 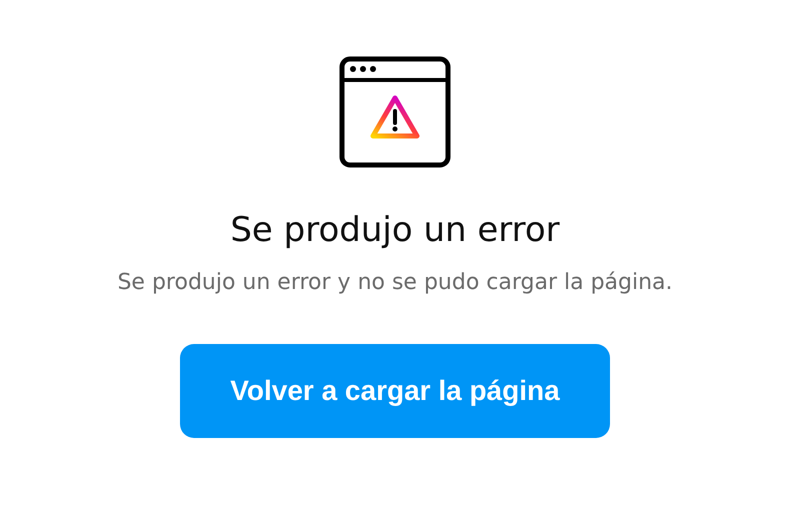 I want to click on error-message: Se produjo un error y no se pudo cargar la página., so click(x=395, y=283).